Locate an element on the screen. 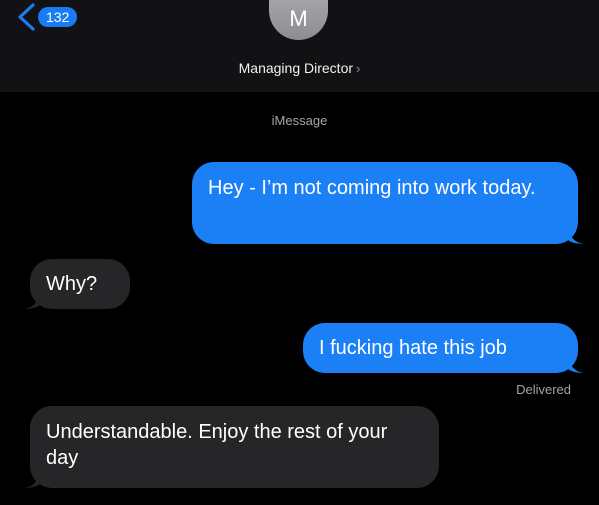 Image resolution: width=599 pixels, height=505 pixels. contact-name-button: Managing Director › is located at coordinates (299, 68).